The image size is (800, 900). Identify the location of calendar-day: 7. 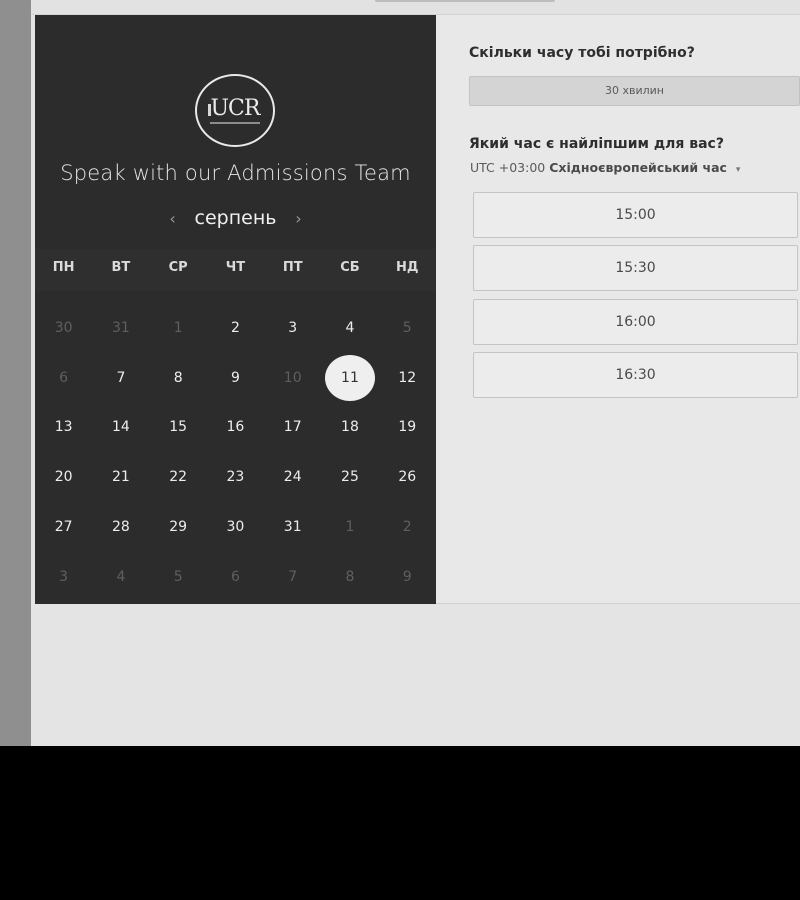
(120, 378).